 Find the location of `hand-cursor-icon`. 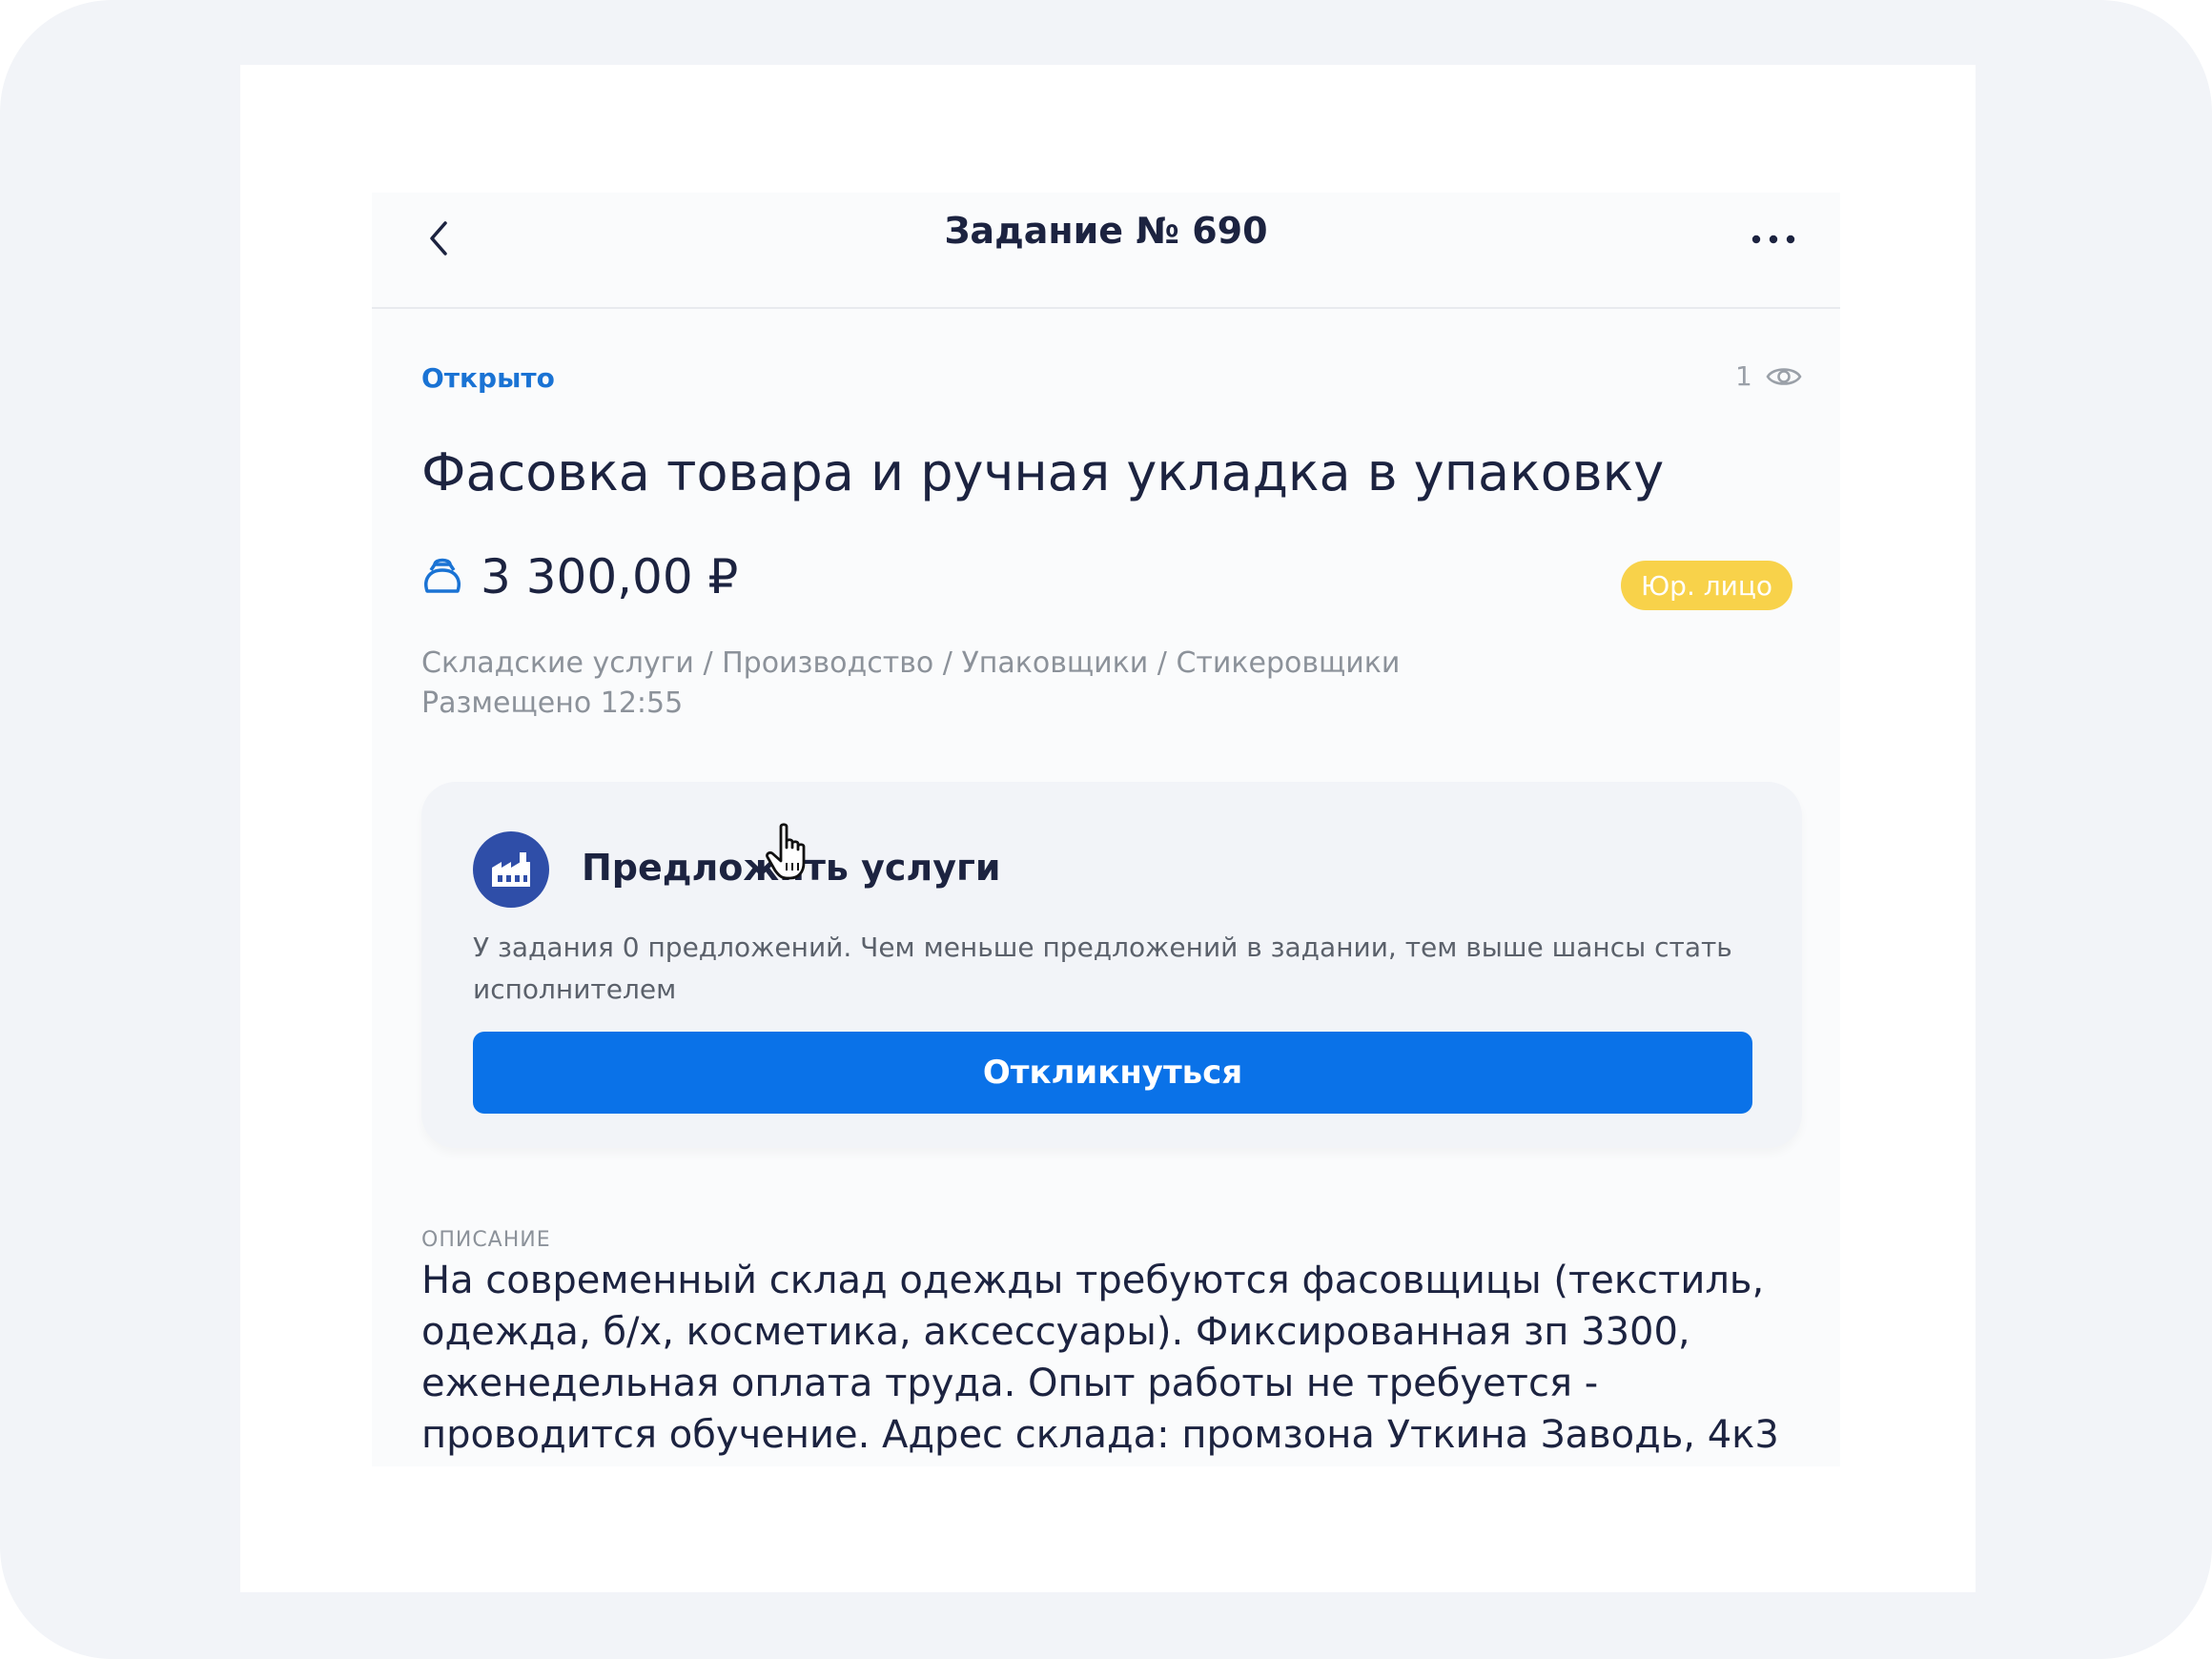

hand-cursor-icon is located at coordinates (786, 851).